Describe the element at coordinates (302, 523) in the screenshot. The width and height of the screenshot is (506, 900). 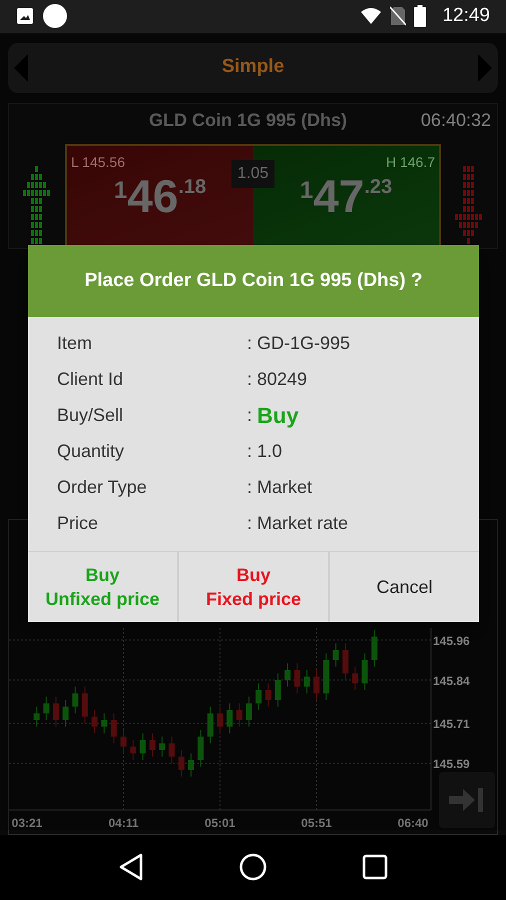
I see `field-value: Market rate` at that location.